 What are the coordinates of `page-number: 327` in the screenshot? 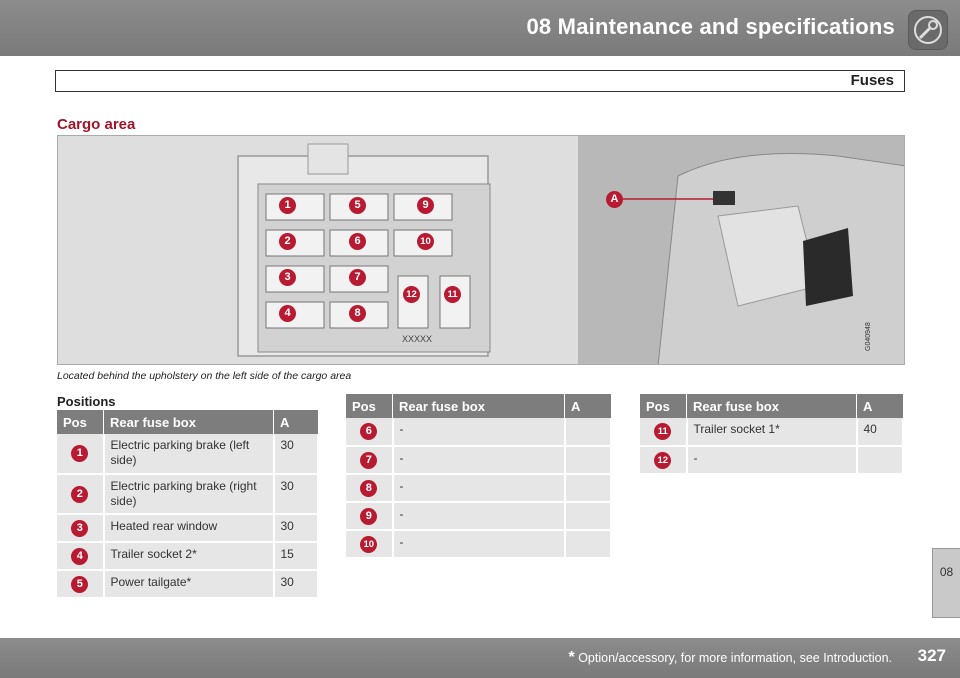 It's located at (931, 655).